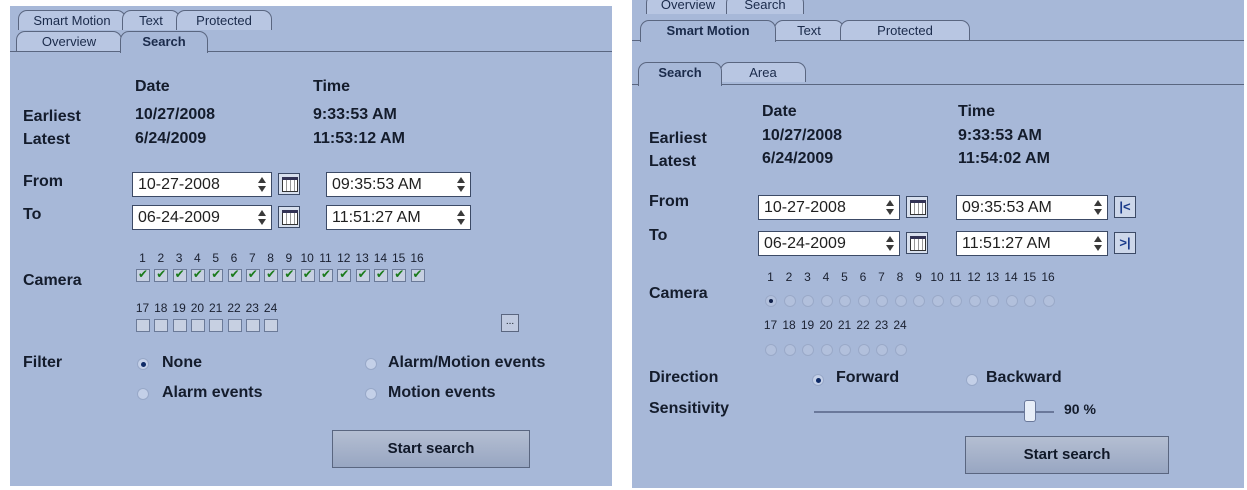 The height and width of the screenshot is (490, 1247). Describe the element at coordinates (442, 392) in the screenshot. I see `filter-motion-label: Motion events` at that location.